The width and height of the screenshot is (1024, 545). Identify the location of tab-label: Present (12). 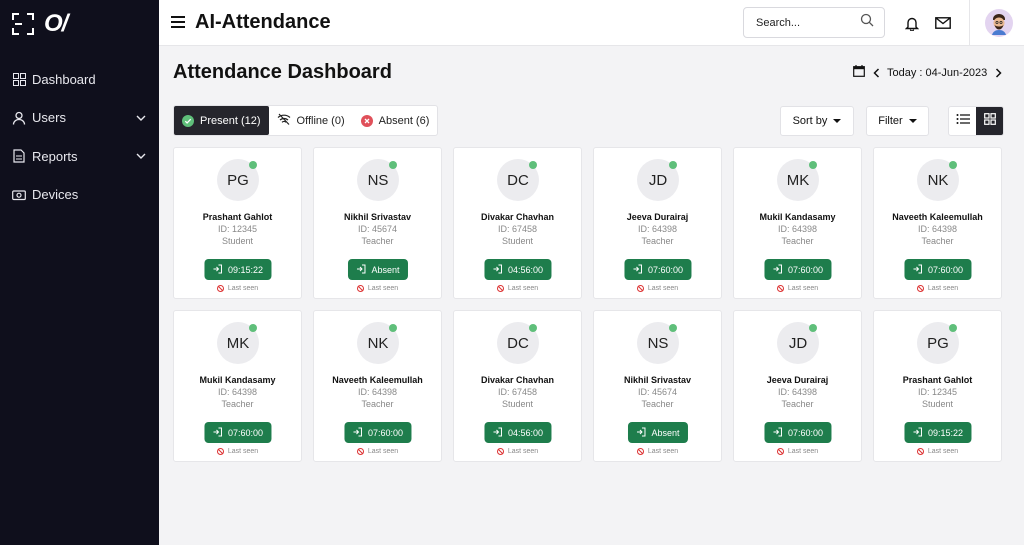
(230, 120).